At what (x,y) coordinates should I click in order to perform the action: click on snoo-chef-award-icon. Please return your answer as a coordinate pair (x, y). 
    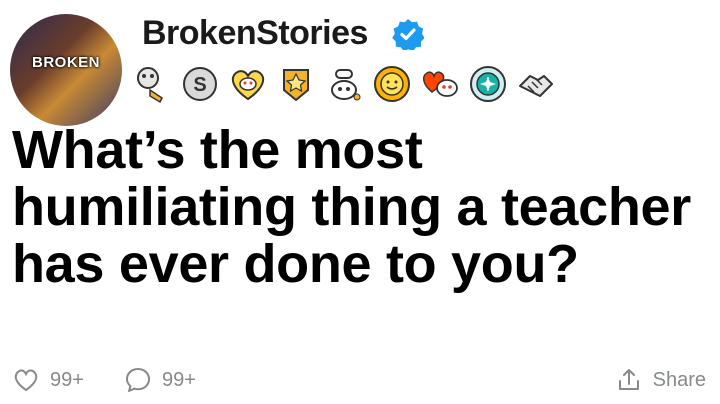
    Looking at the image, I should click on (346, 85).